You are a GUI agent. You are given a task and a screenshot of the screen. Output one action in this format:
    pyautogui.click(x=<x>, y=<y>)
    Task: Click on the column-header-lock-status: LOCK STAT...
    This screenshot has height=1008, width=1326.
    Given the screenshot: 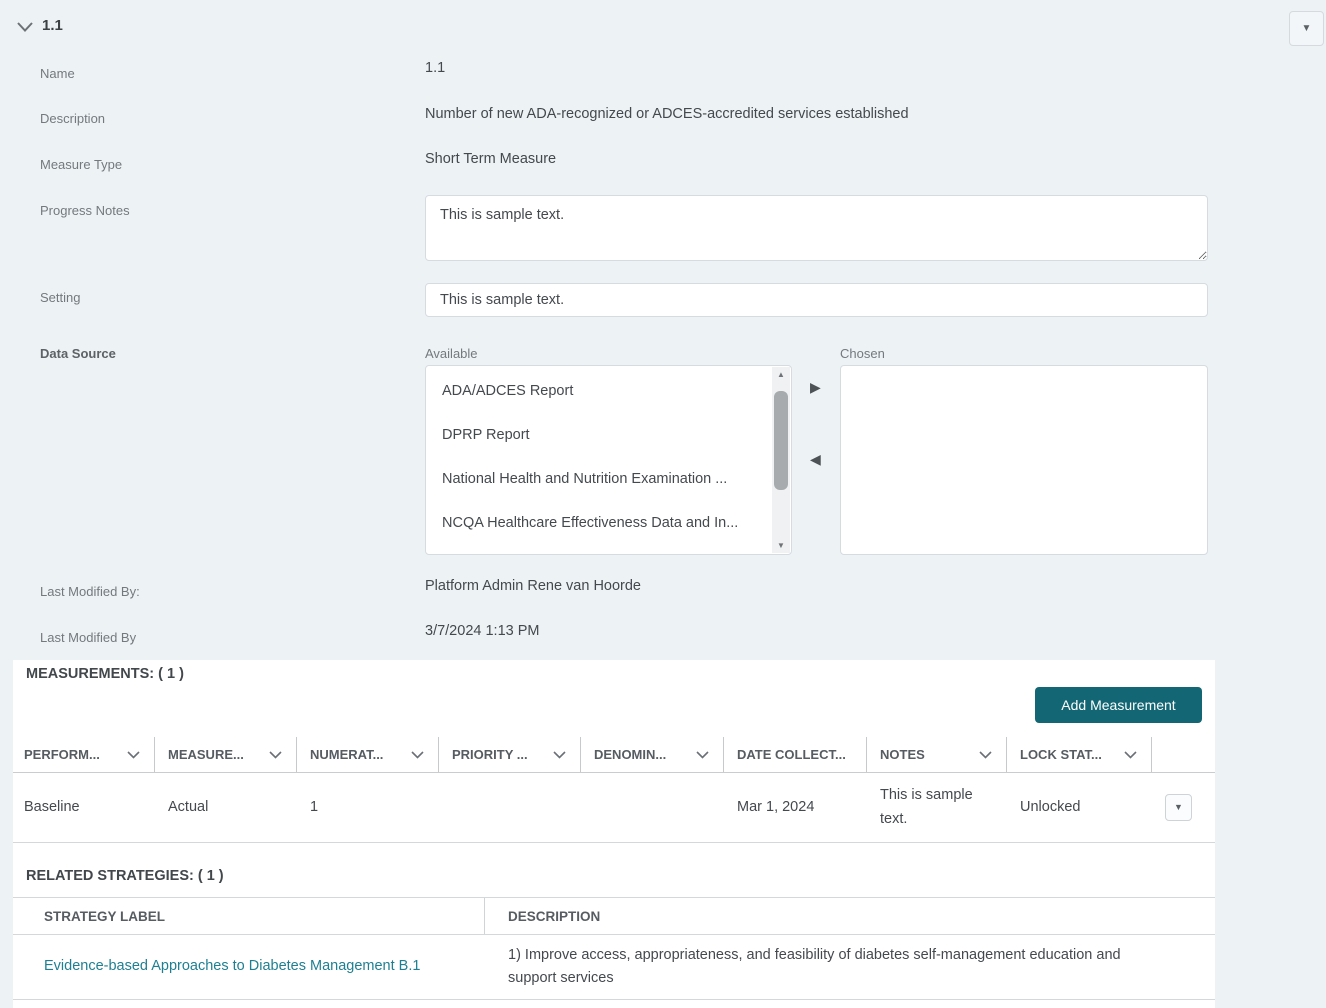 What is the action you would take?
    pyautogui.click(x=1079, y=754)
    